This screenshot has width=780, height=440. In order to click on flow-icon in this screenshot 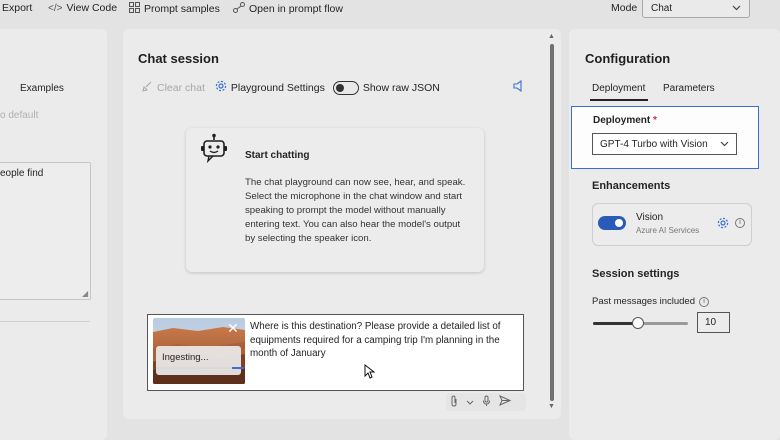, I will do `click(239, 9)`.